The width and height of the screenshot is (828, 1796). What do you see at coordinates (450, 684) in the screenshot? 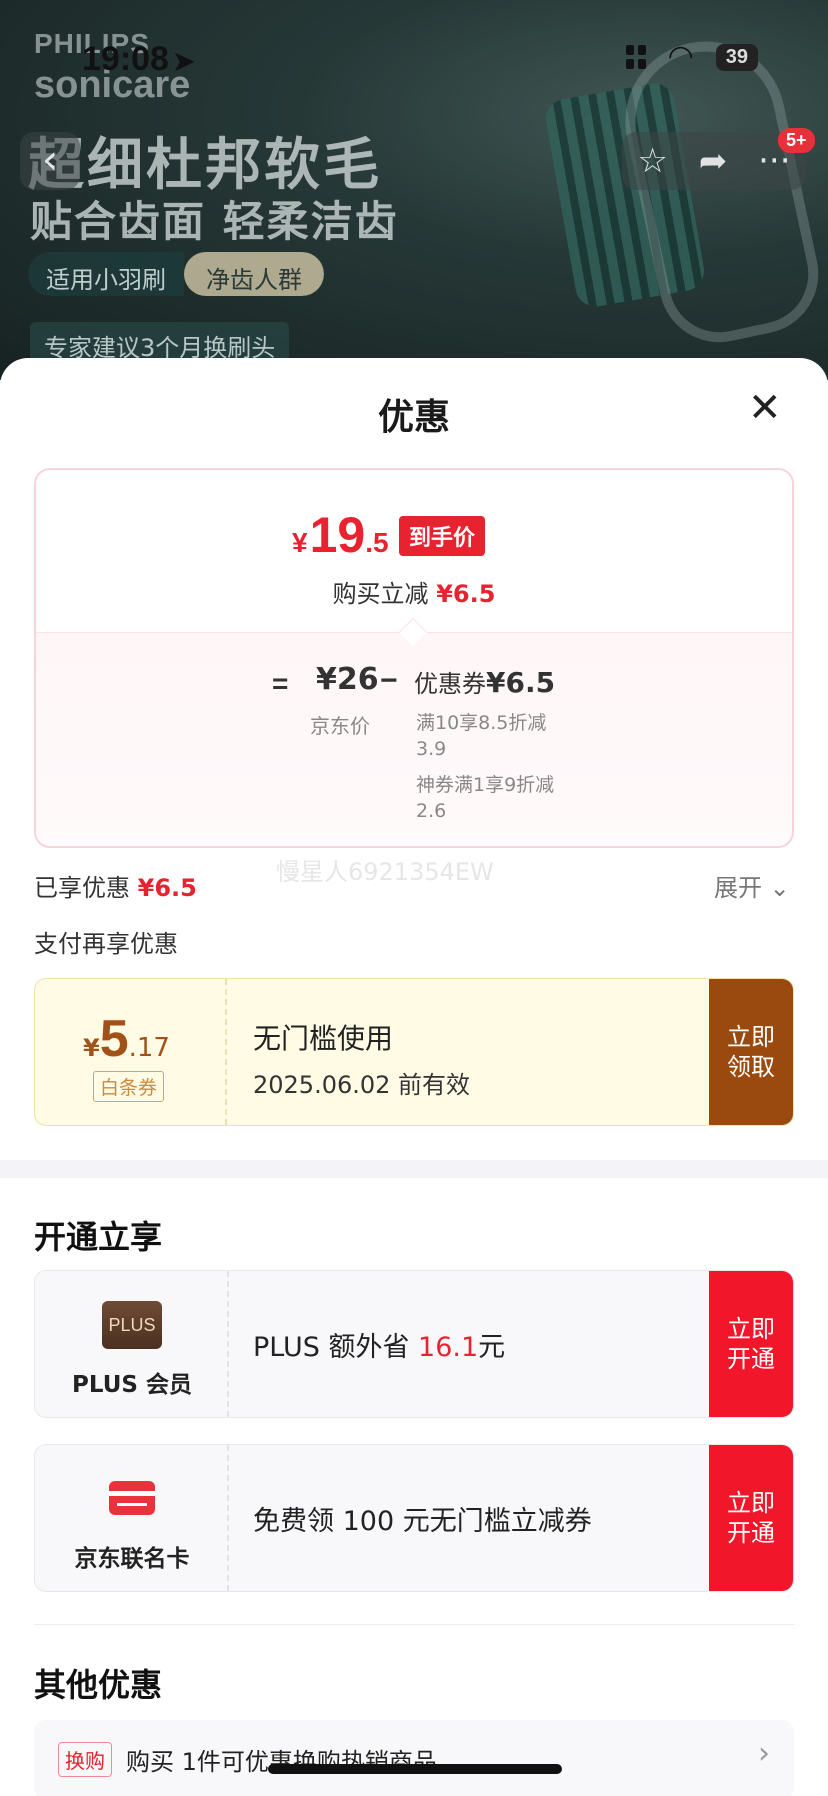
I see `coupon-label: 优惠券` at bounding box center [450, 684].